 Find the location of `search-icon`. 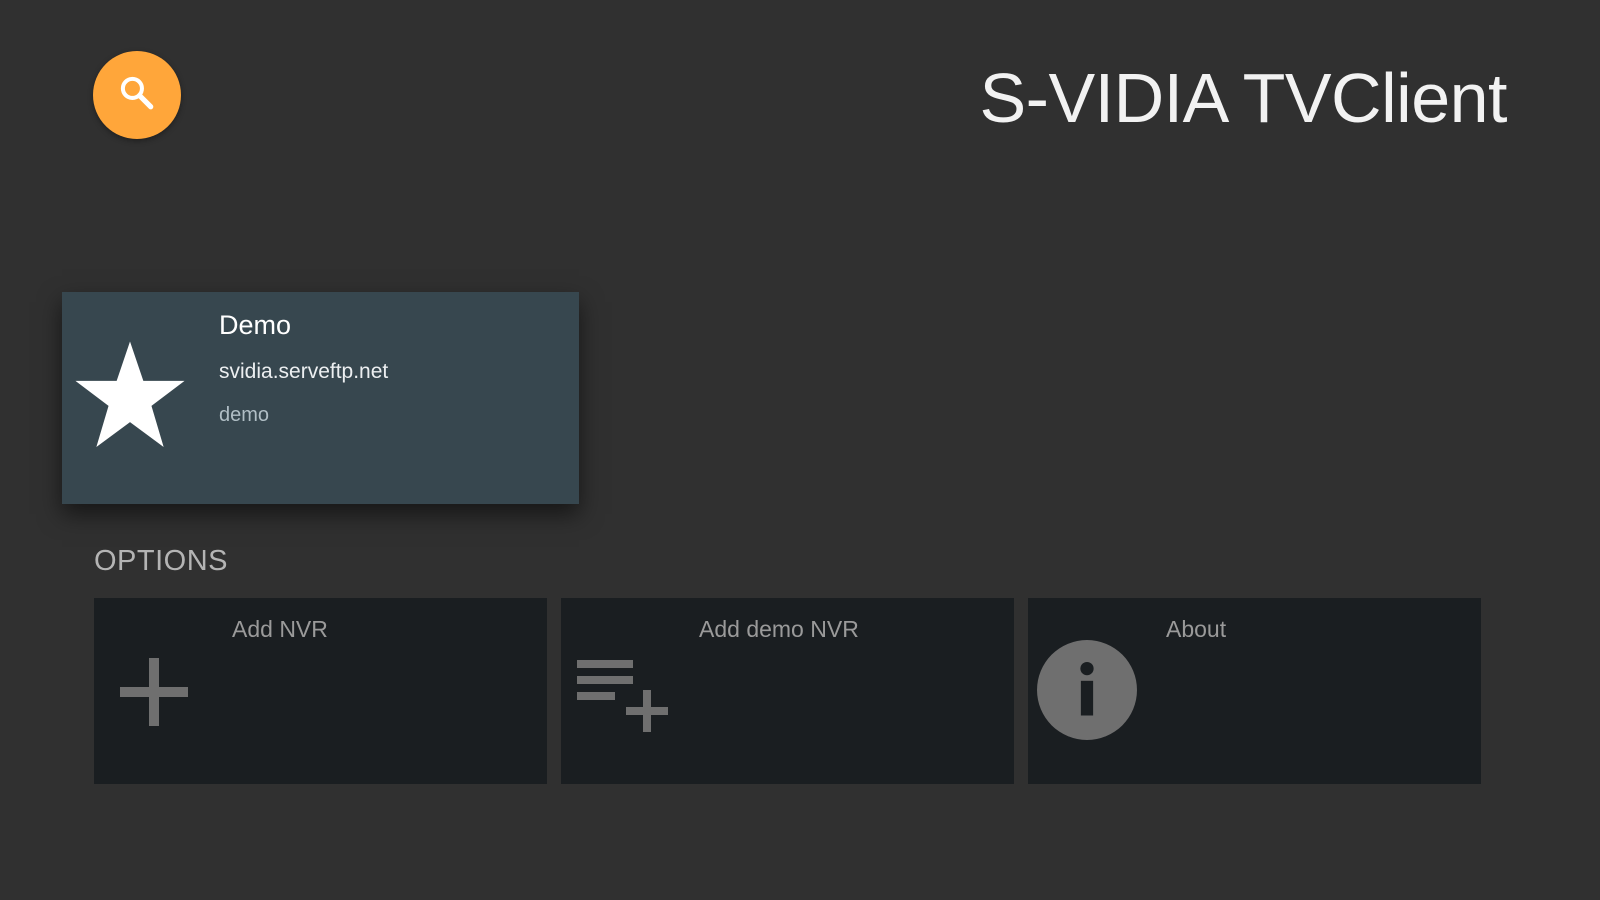

search-icon is located at coordinates (137, 95).